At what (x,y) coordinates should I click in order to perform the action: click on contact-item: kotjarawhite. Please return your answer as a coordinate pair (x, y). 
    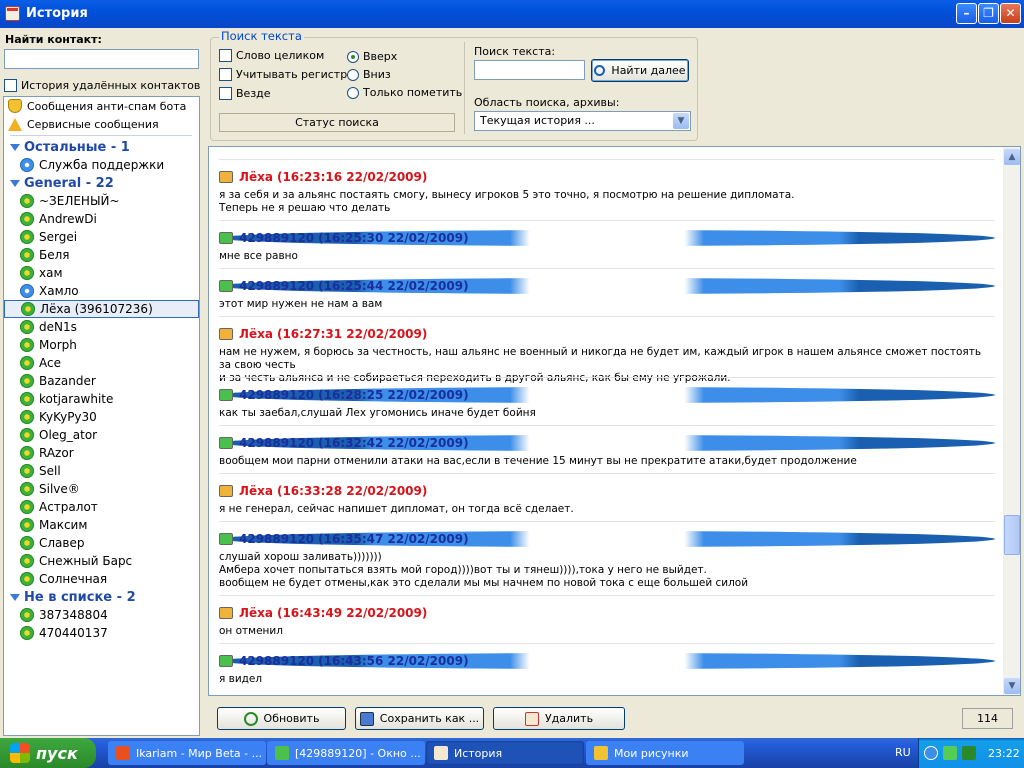
    Looking at the image, I should click on (101, 399).